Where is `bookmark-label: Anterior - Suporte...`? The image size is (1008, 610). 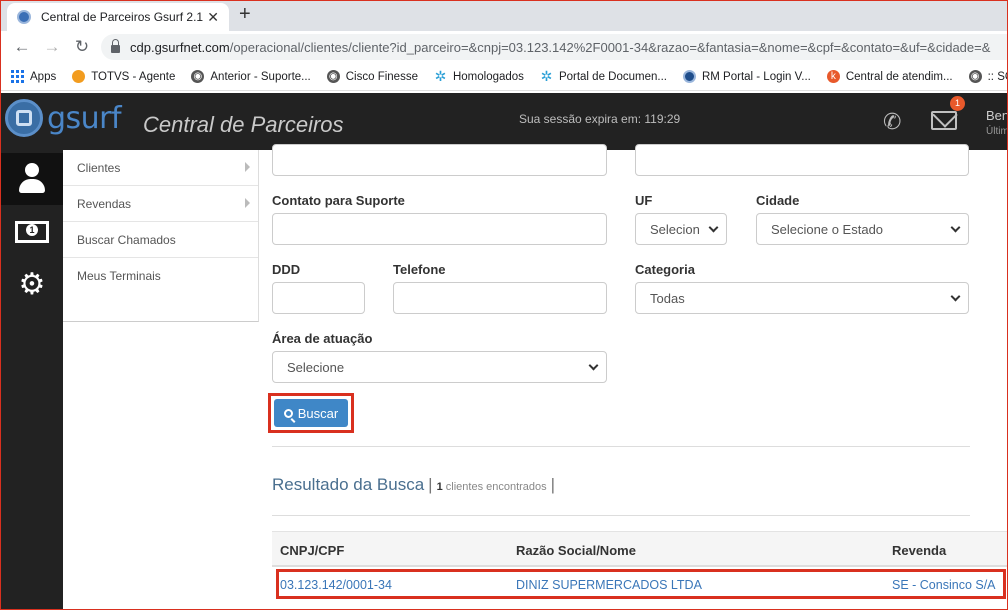 bookmark-label: Anterior - Suporte... is located at coordinates (260, 76).